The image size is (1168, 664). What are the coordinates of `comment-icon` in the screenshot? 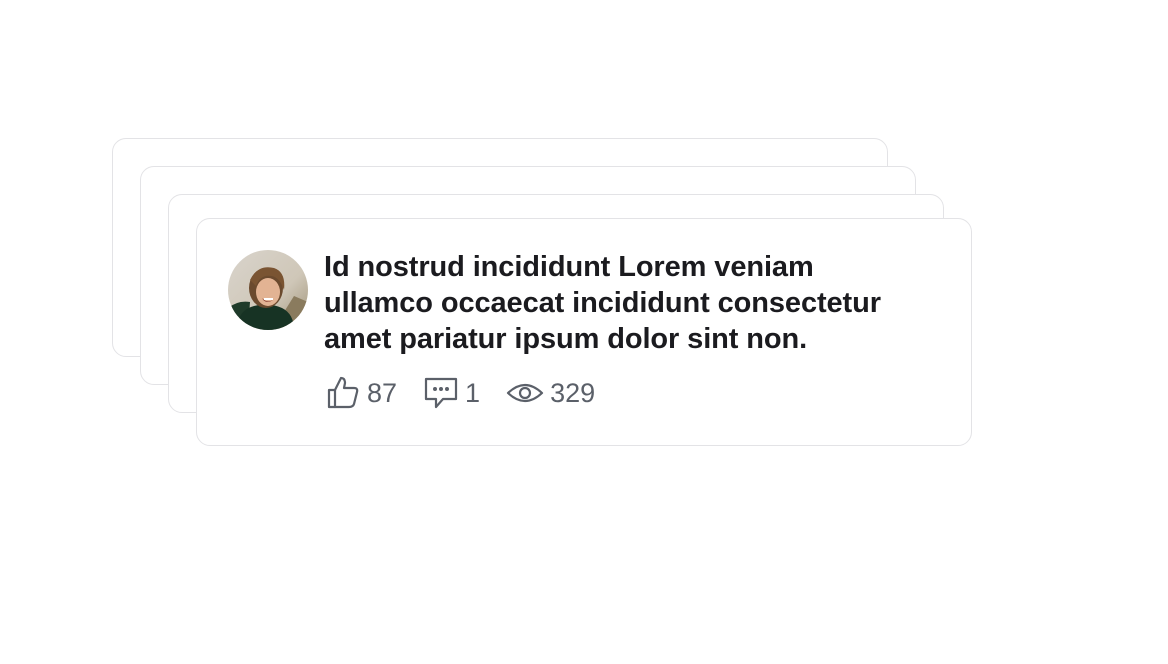 It's located at (441, 393).